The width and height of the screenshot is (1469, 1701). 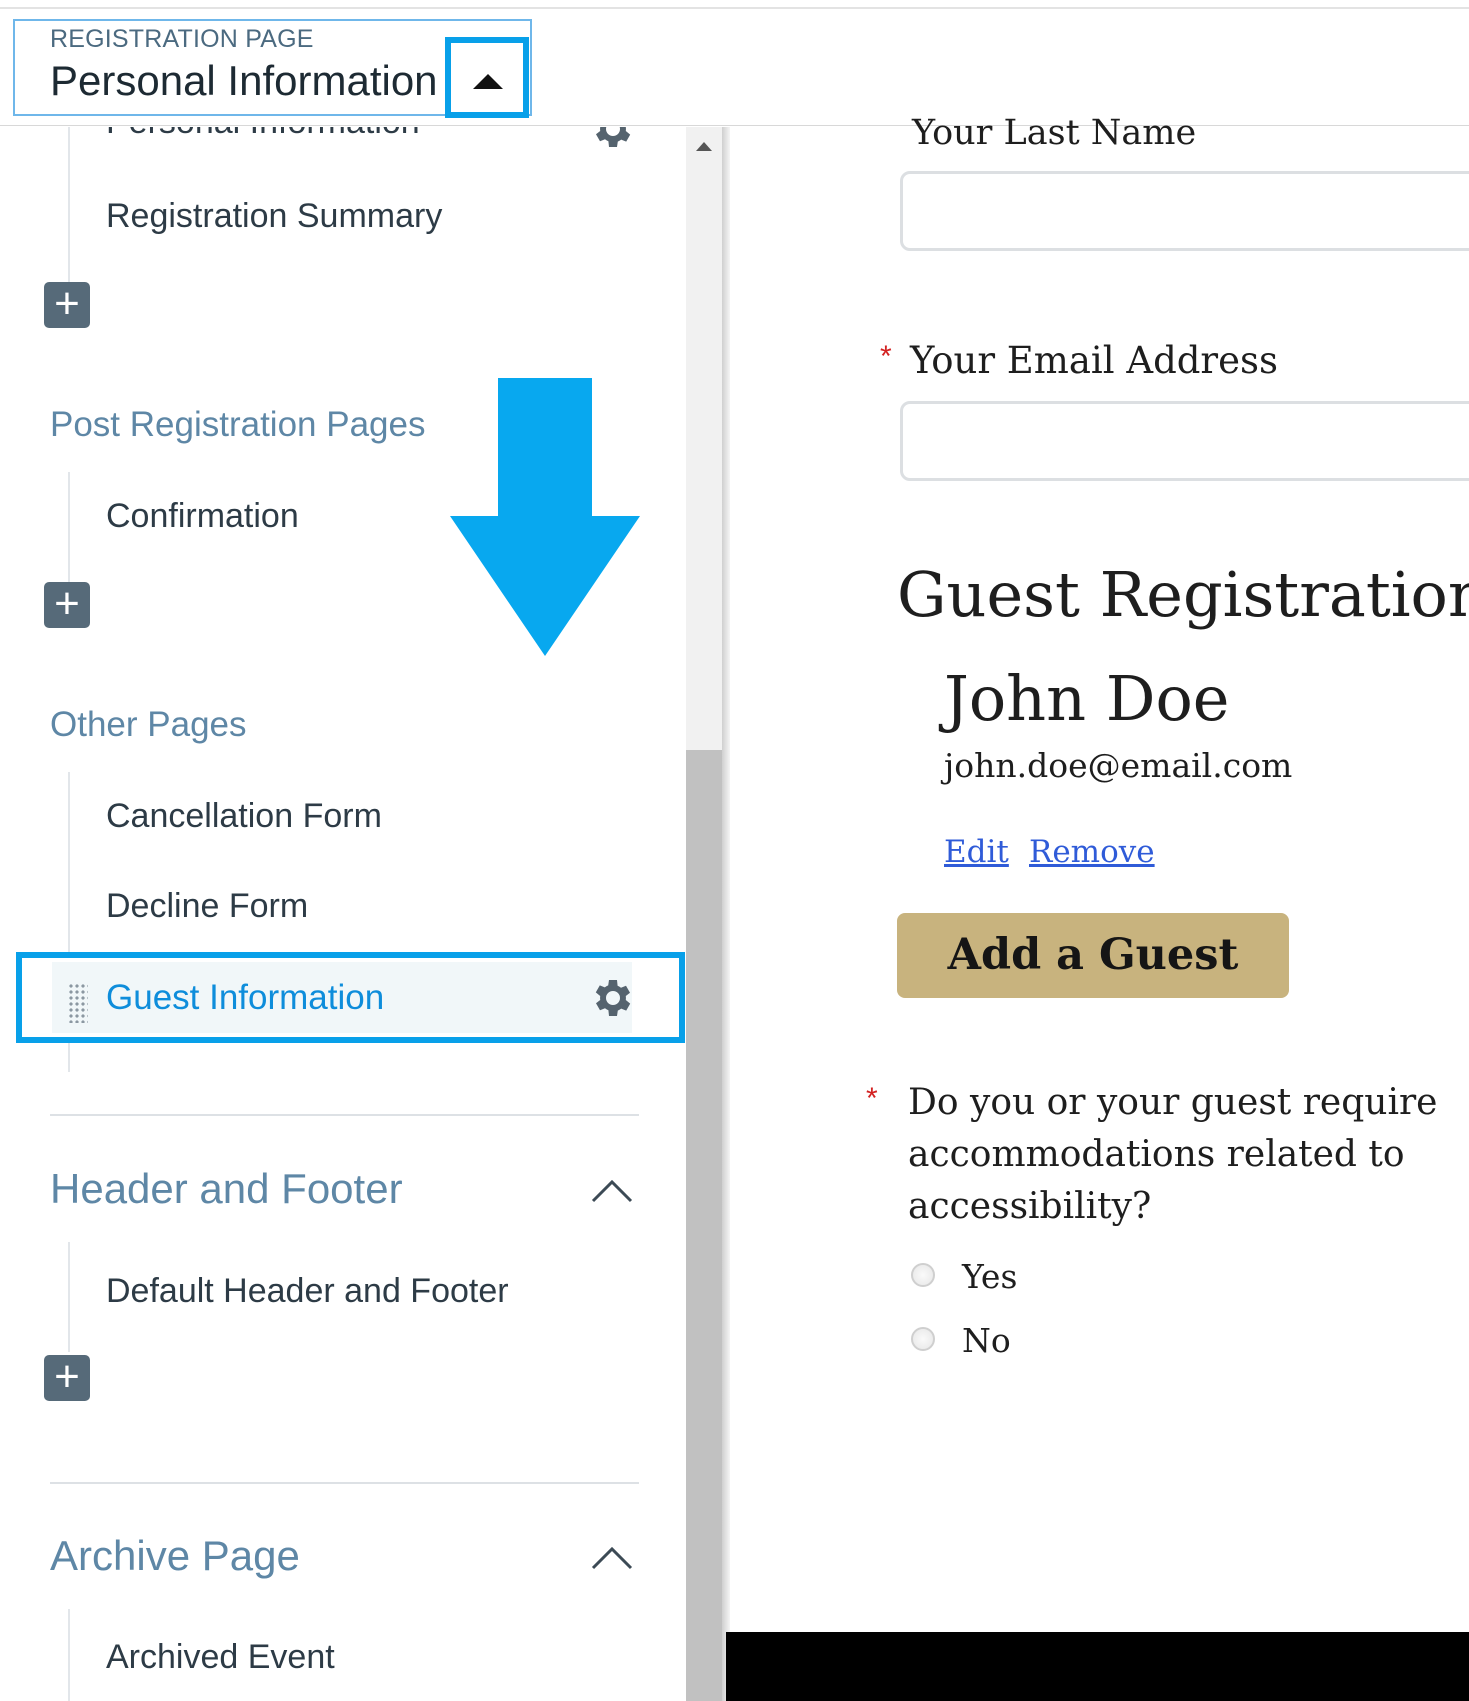 I want to click on sidebar-item-cancellation-form: Cancellation Form, so click(x=244, y=816).